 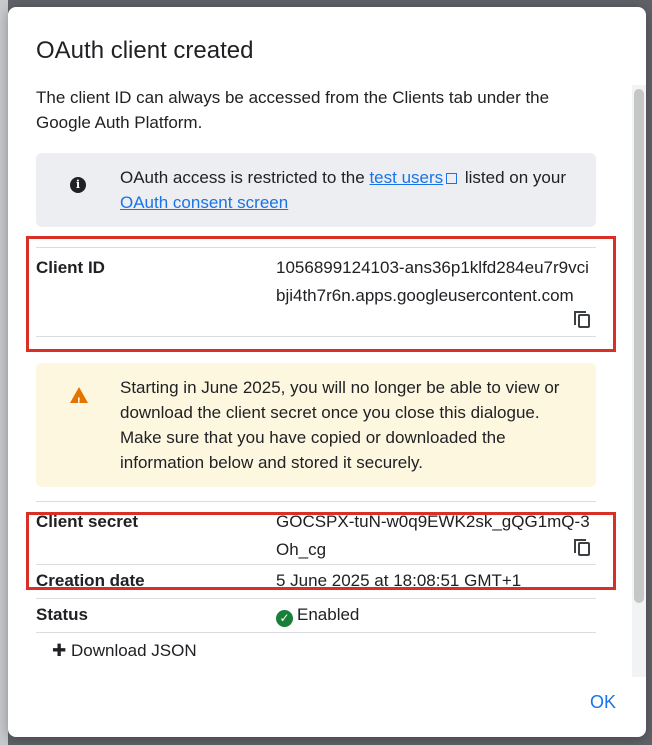 I want to click on background-page, so click(x=4, y=372).